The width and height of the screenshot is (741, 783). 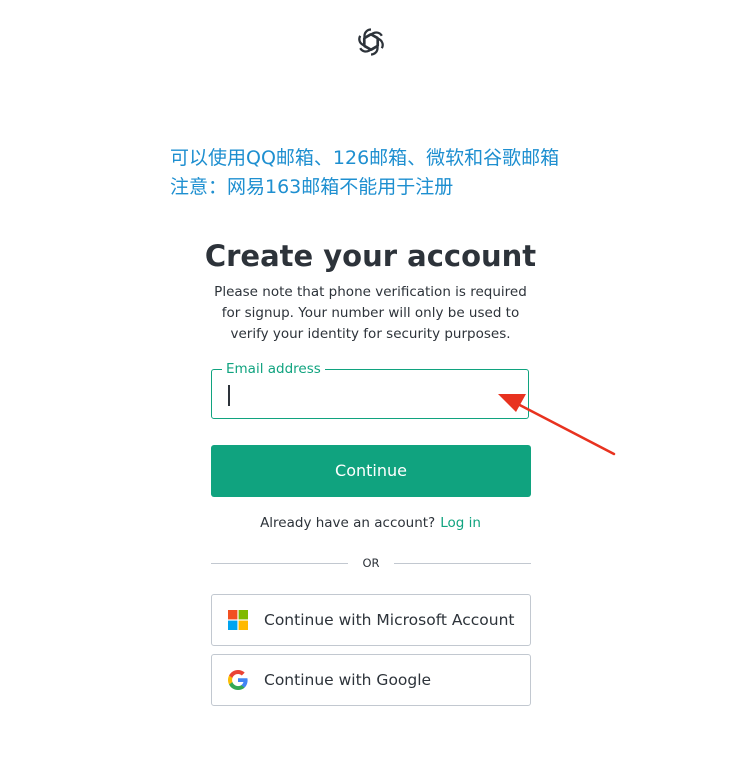 I want to click on text-cursor, so click(x=229, y=395).